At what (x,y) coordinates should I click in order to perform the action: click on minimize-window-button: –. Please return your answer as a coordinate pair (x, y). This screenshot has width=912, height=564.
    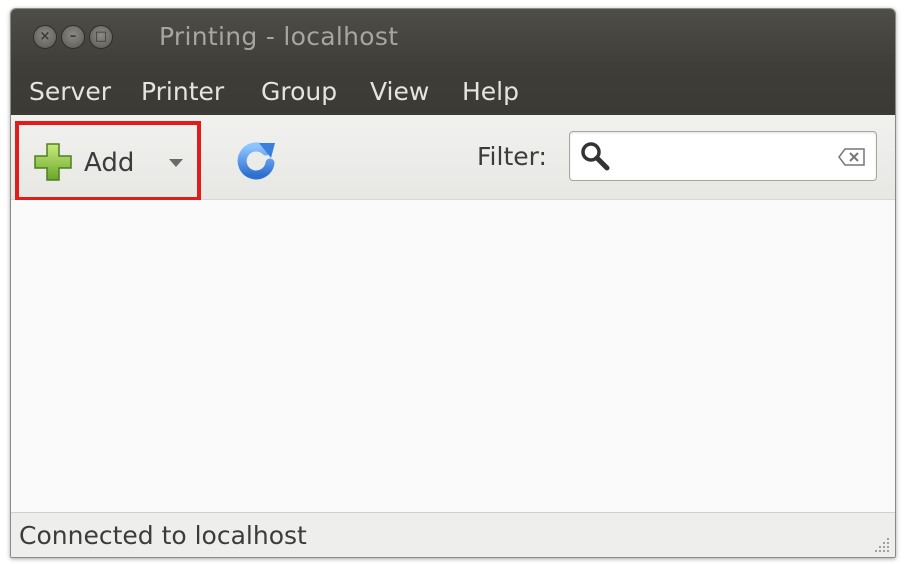
    Looking at the image, I should click on (73, 37).